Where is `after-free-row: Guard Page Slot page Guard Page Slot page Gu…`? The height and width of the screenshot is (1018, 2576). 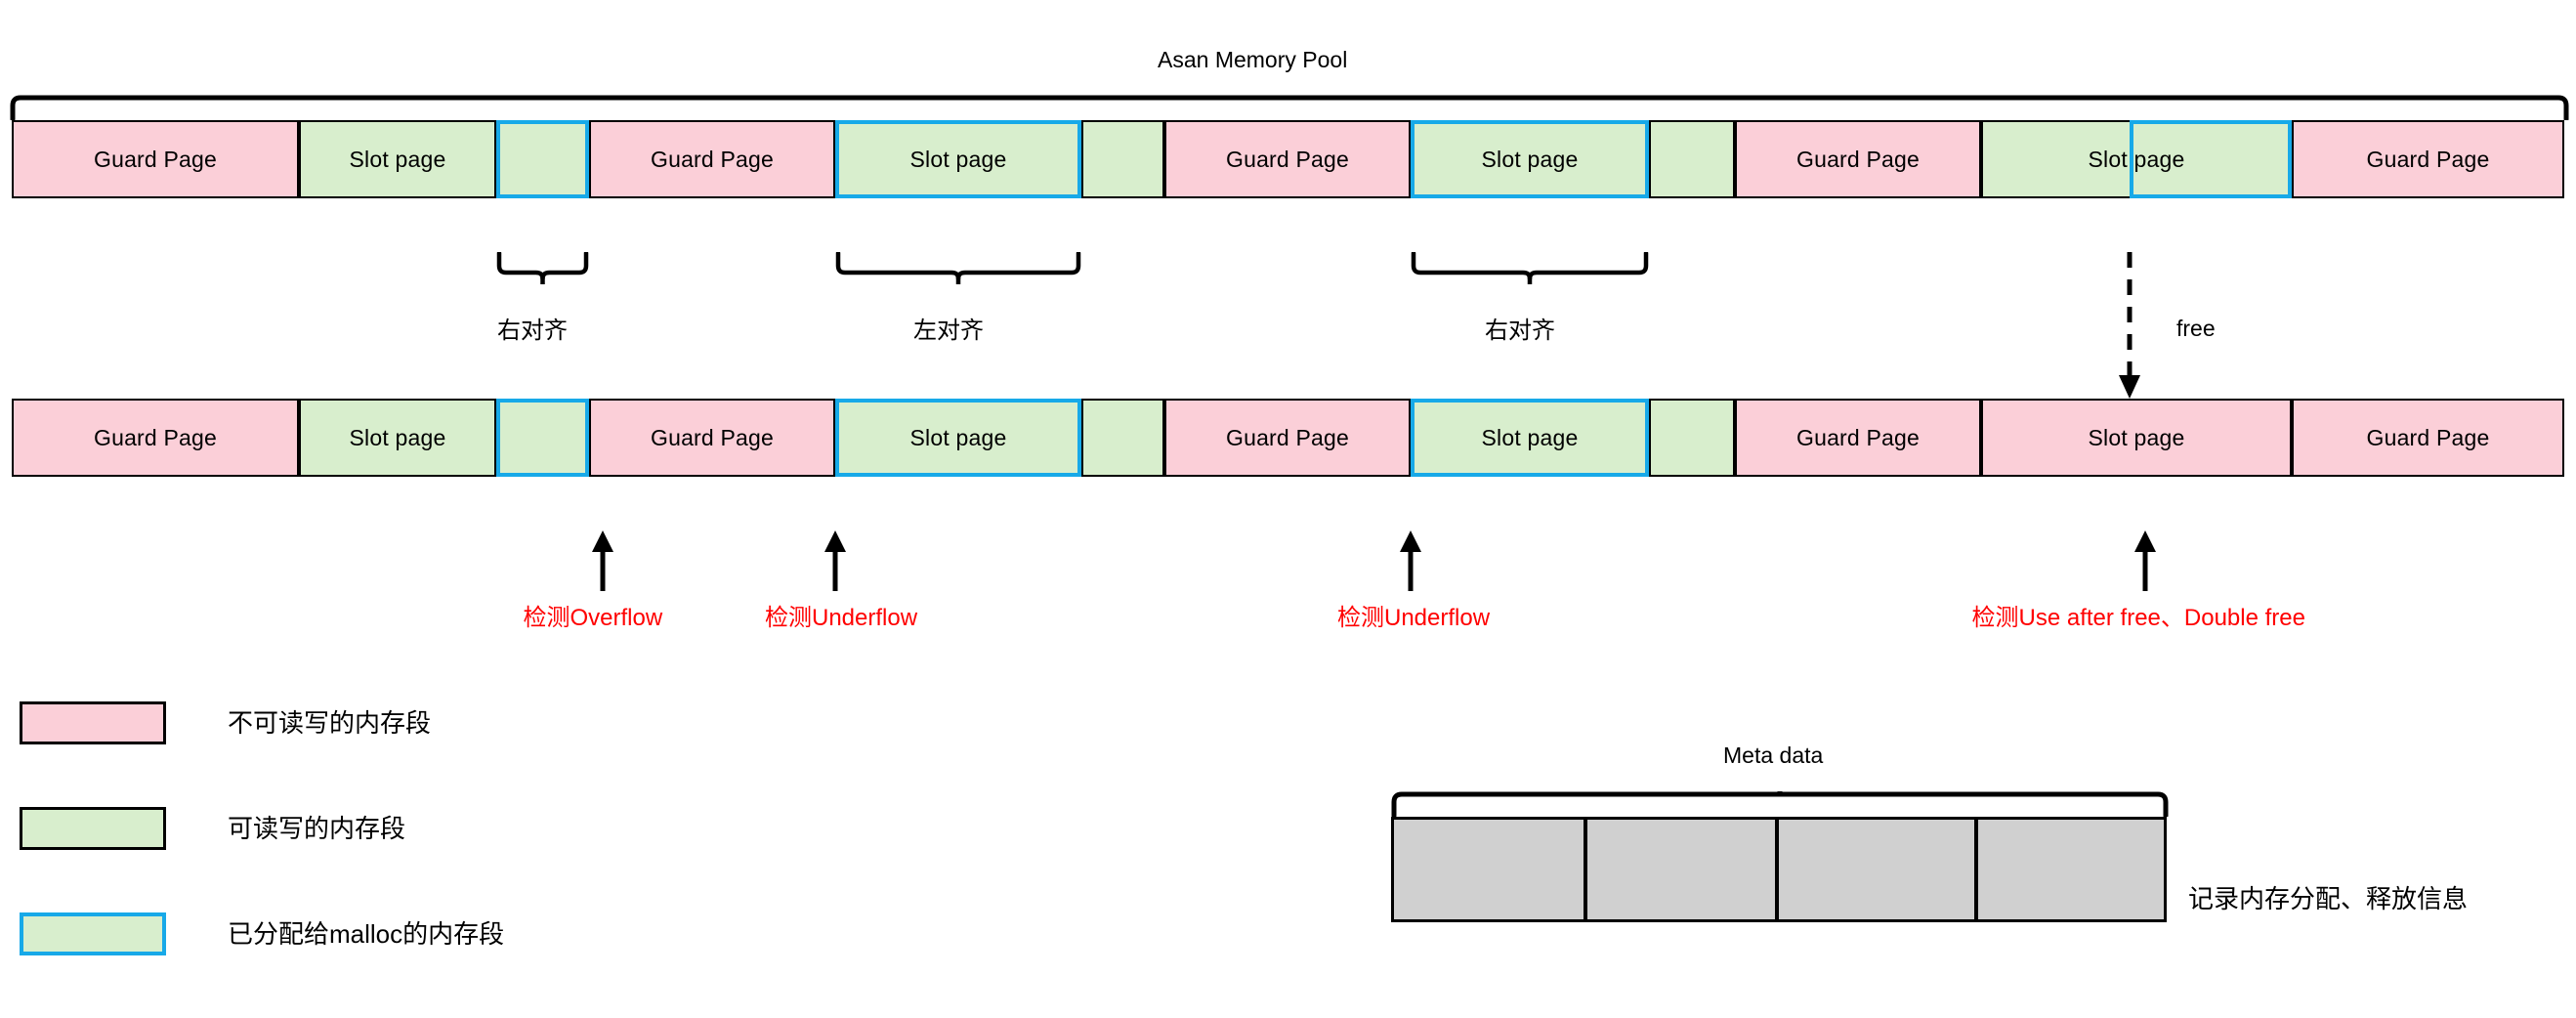 after-free-row: Guard Page Slot page Guard Page Slot page Gu… is located at coordinates (1288, 438).